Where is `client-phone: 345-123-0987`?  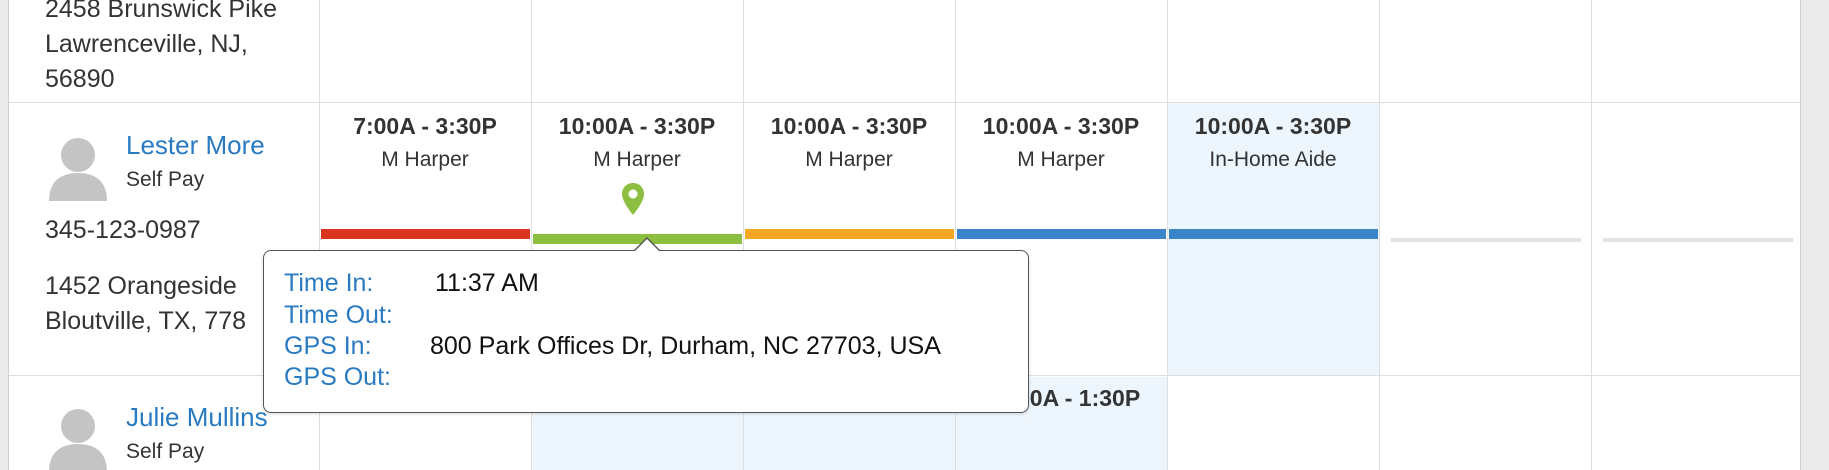
client-phone: 345-123-0987 is located at coordinates (123, 230).